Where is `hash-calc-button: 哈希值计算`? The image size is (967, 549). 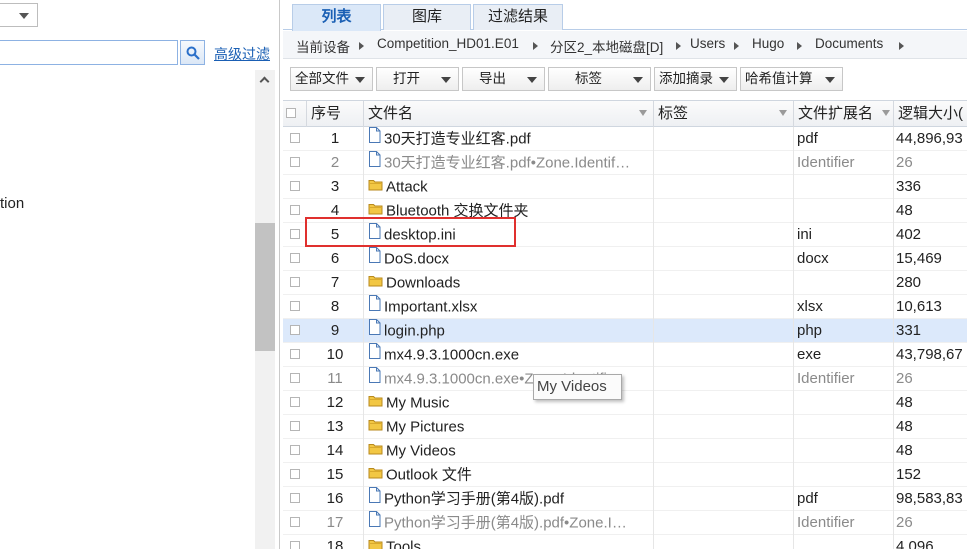 hash-calc-button: 哈希值计算 is located at coordinates (791, 79).